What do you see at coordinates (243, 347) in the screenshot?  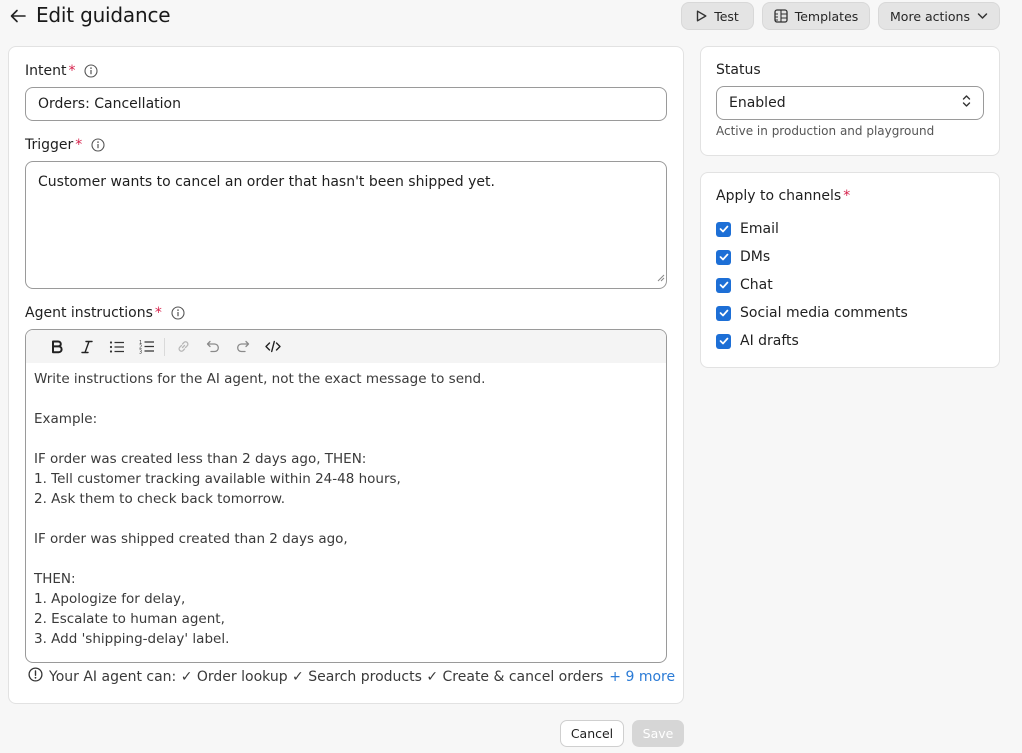 I see `redo-icon` at bounding box center [243, 347].